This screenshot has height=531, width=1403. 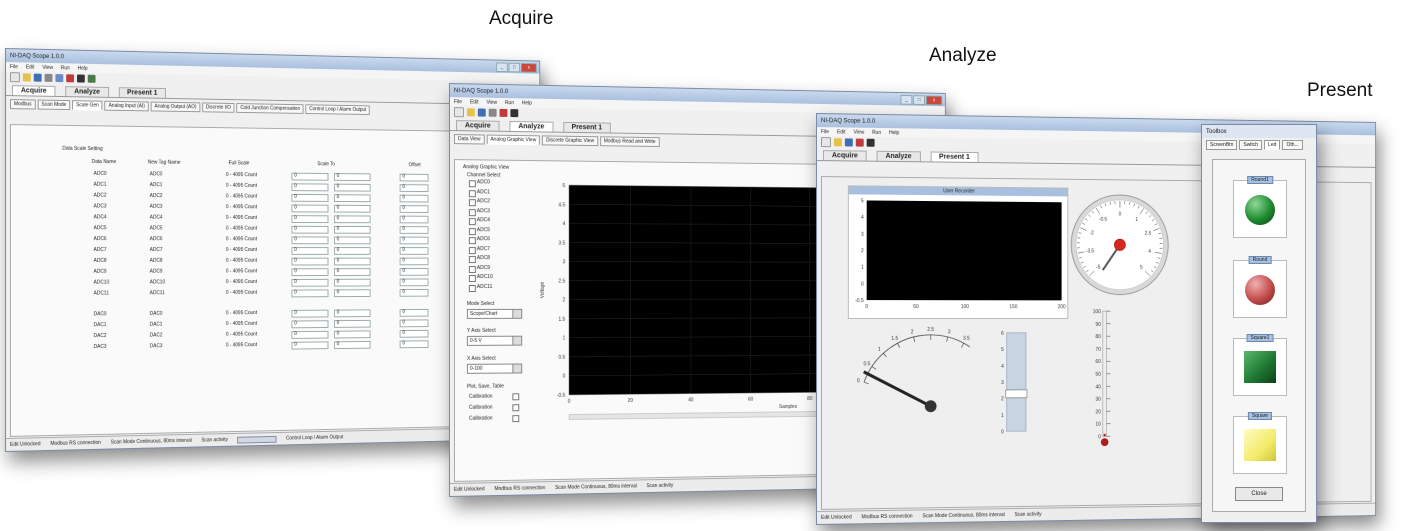 What do you see at coordinates (629, 141) in the screenshot?
I see `subtab-modbus-rw: Modbus Read and Write` at bounding box center [629, 141].